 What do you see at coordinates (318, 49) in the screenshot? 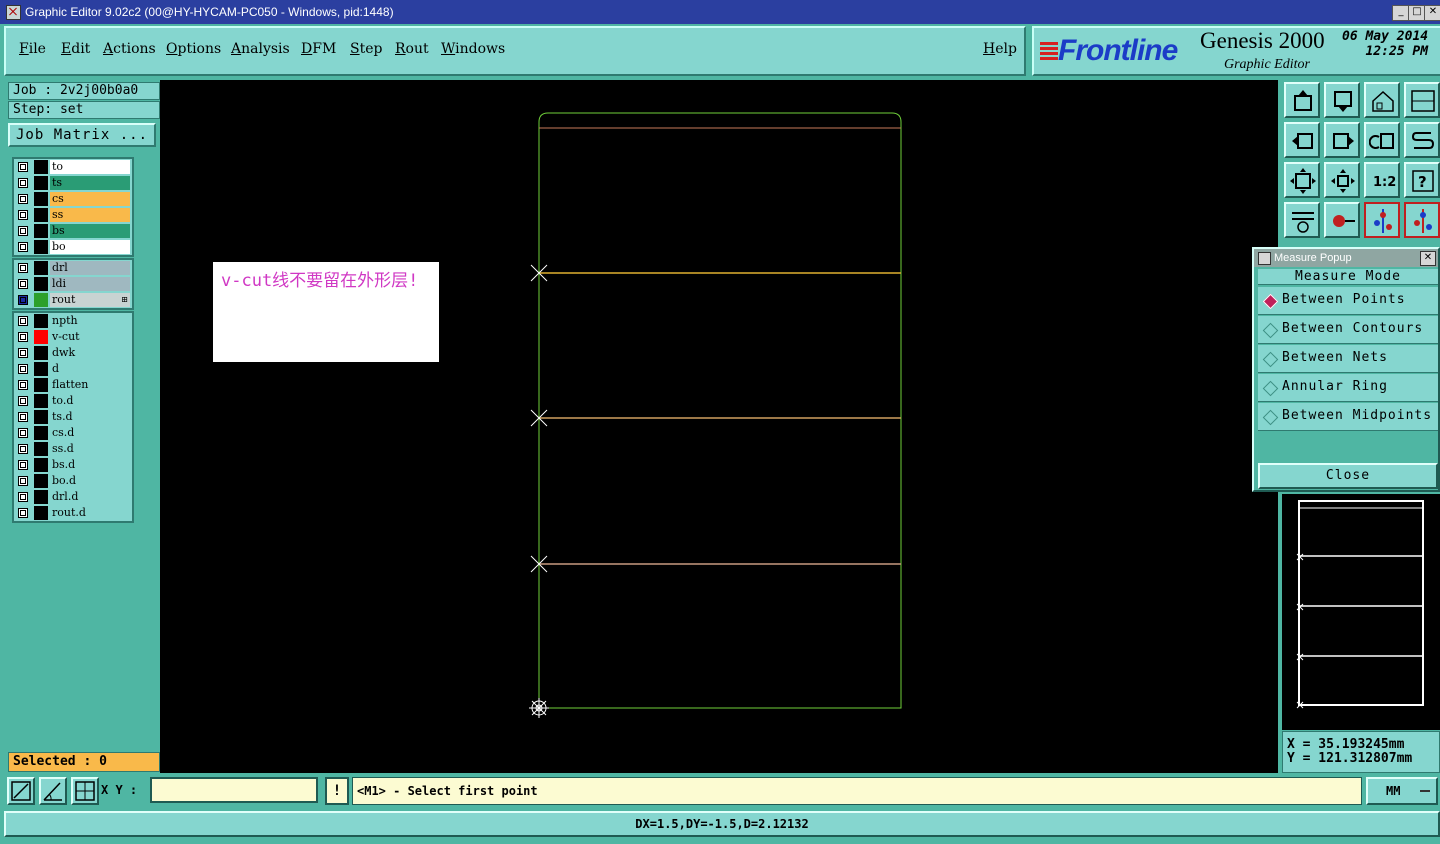
I see `menu-dfm: DFM` at bounding box center [318, 49].